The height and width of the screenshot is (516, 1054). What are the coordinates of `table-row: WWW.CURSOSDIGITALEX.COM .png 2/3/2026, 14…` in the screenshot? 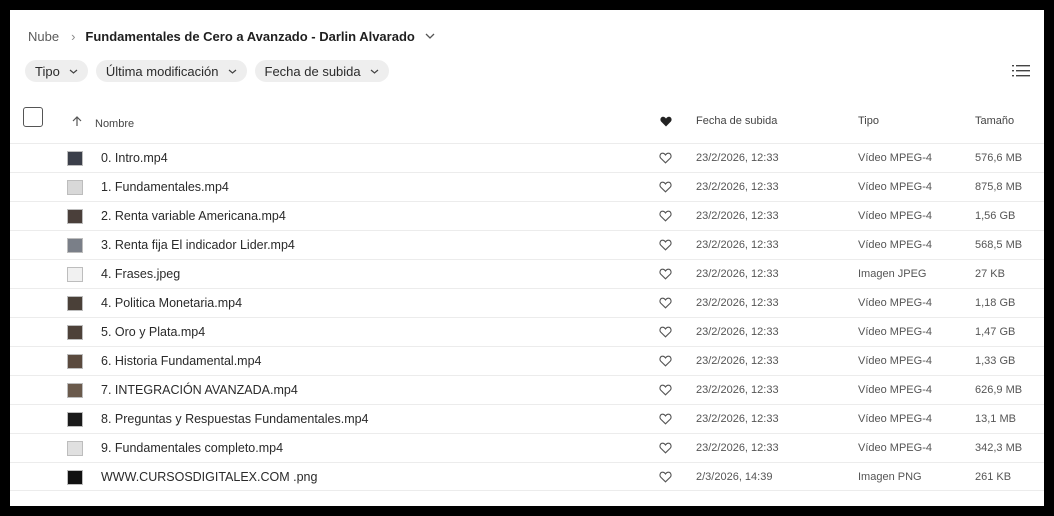 It's located at (527, 476).